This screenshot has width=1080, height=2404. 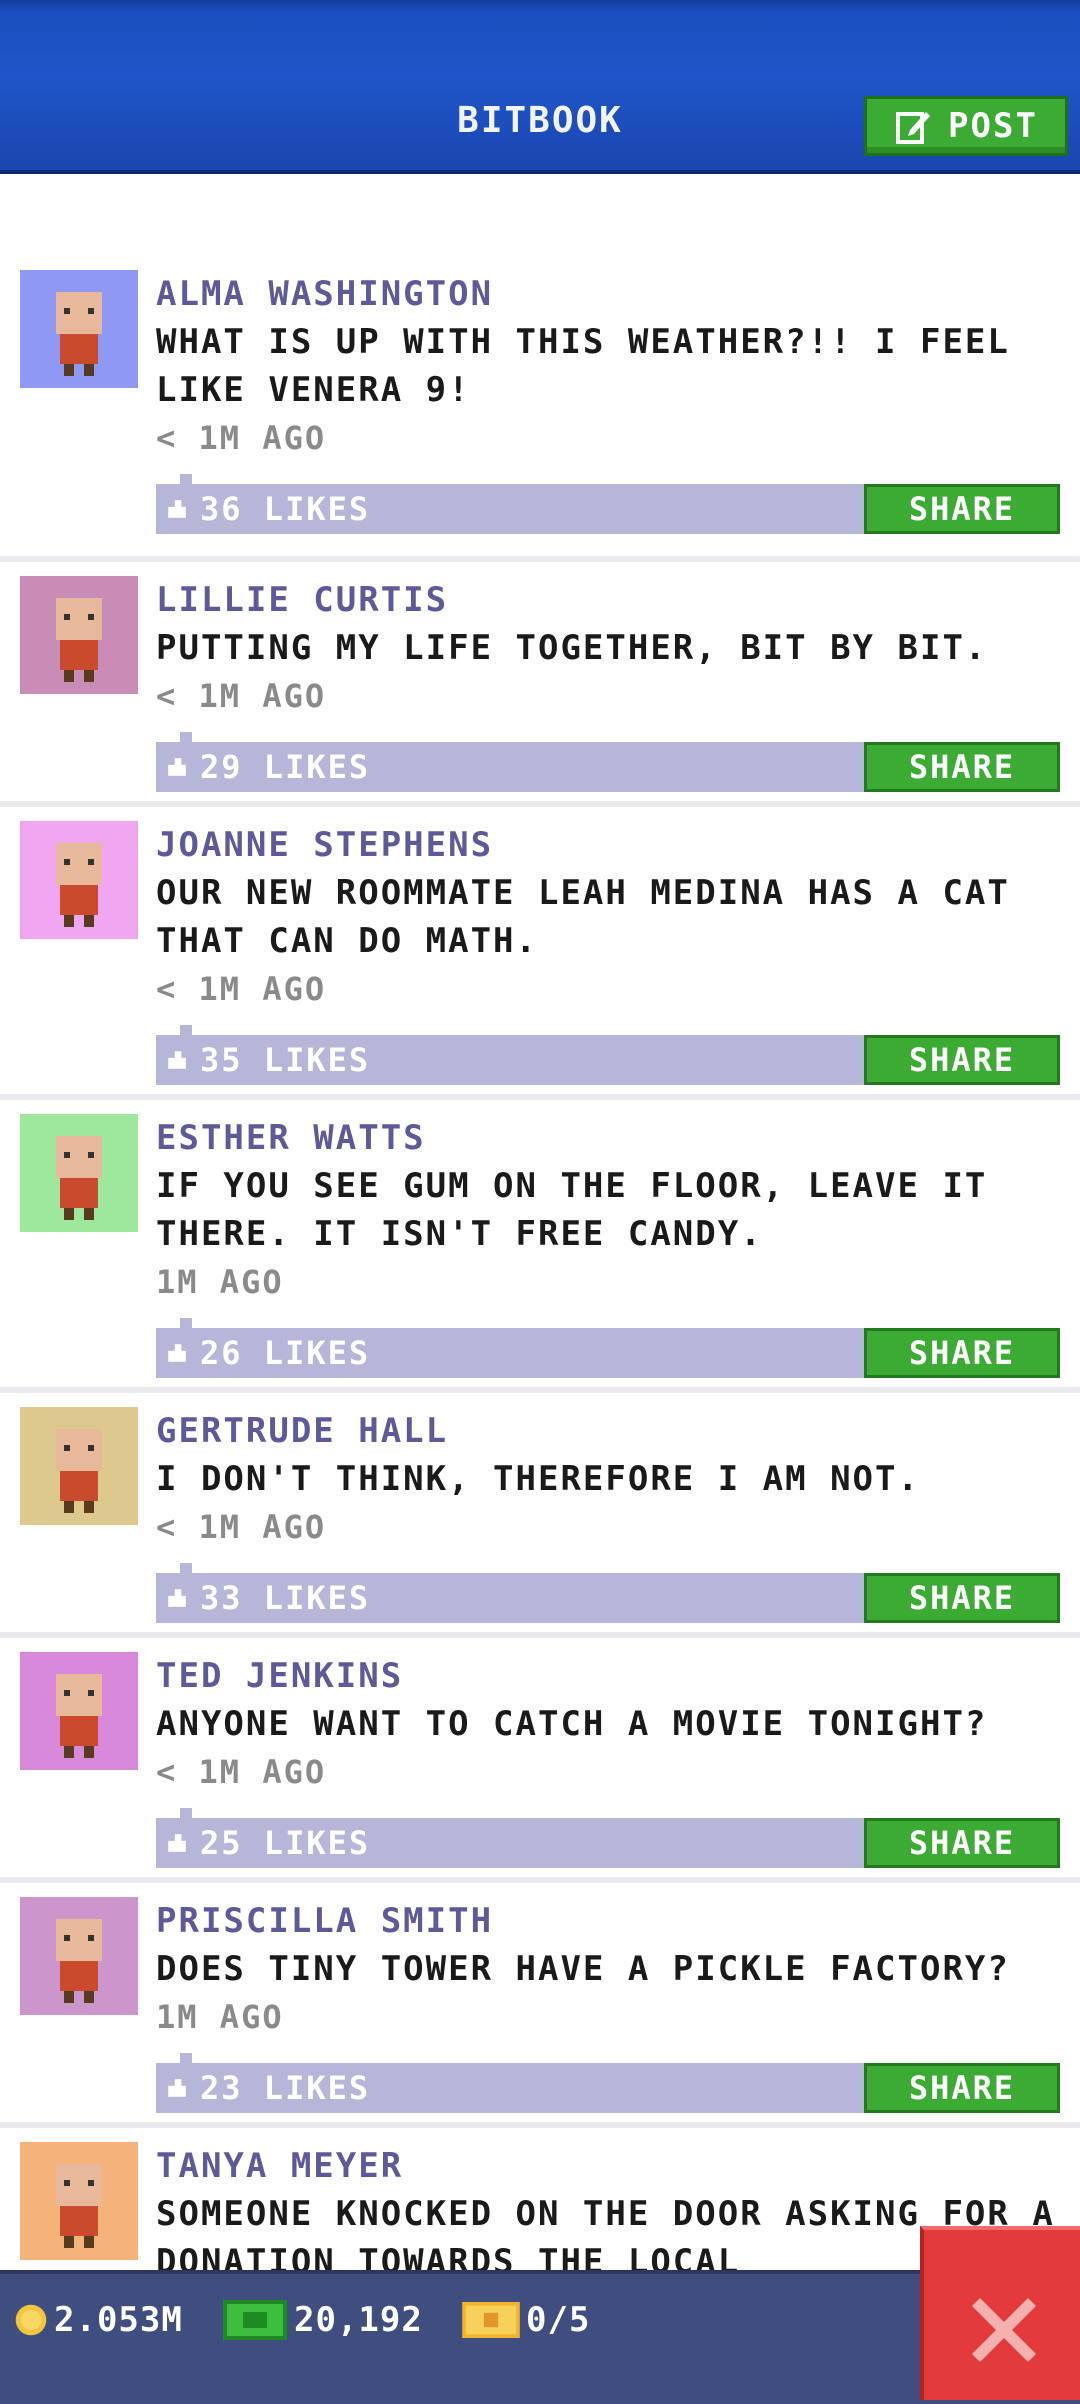 What do you see at coordinates (31, 2320) in the screenshot?
I see `coin-icon` at bounding box center [31, 2320].